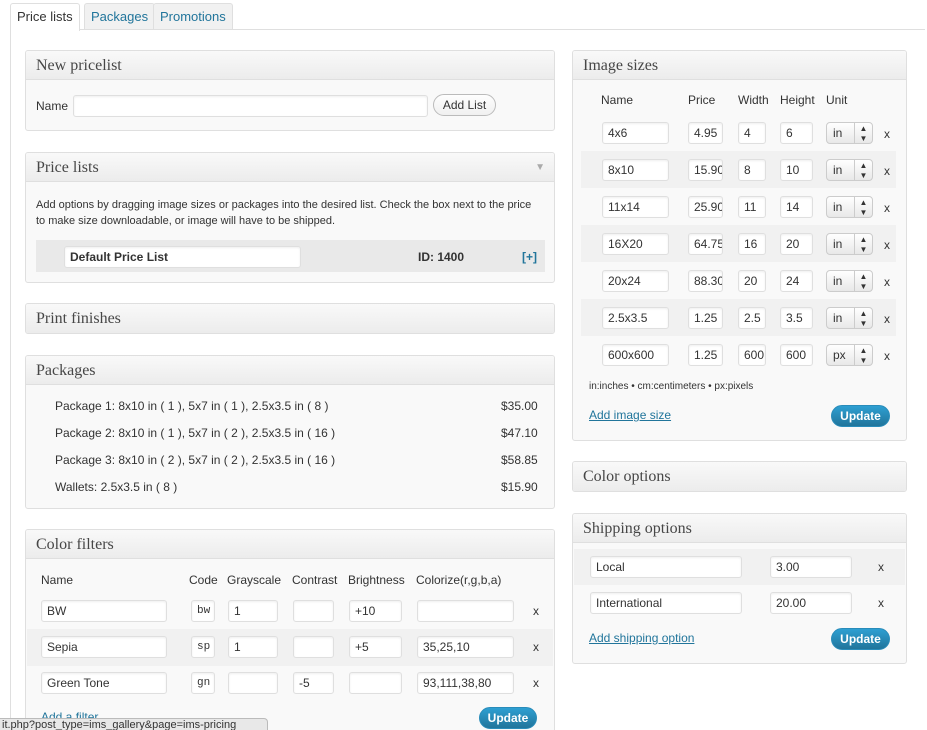 This screenshot has width=927, height=730. I want to click on color-options-box: Color options, so click(739, 476).